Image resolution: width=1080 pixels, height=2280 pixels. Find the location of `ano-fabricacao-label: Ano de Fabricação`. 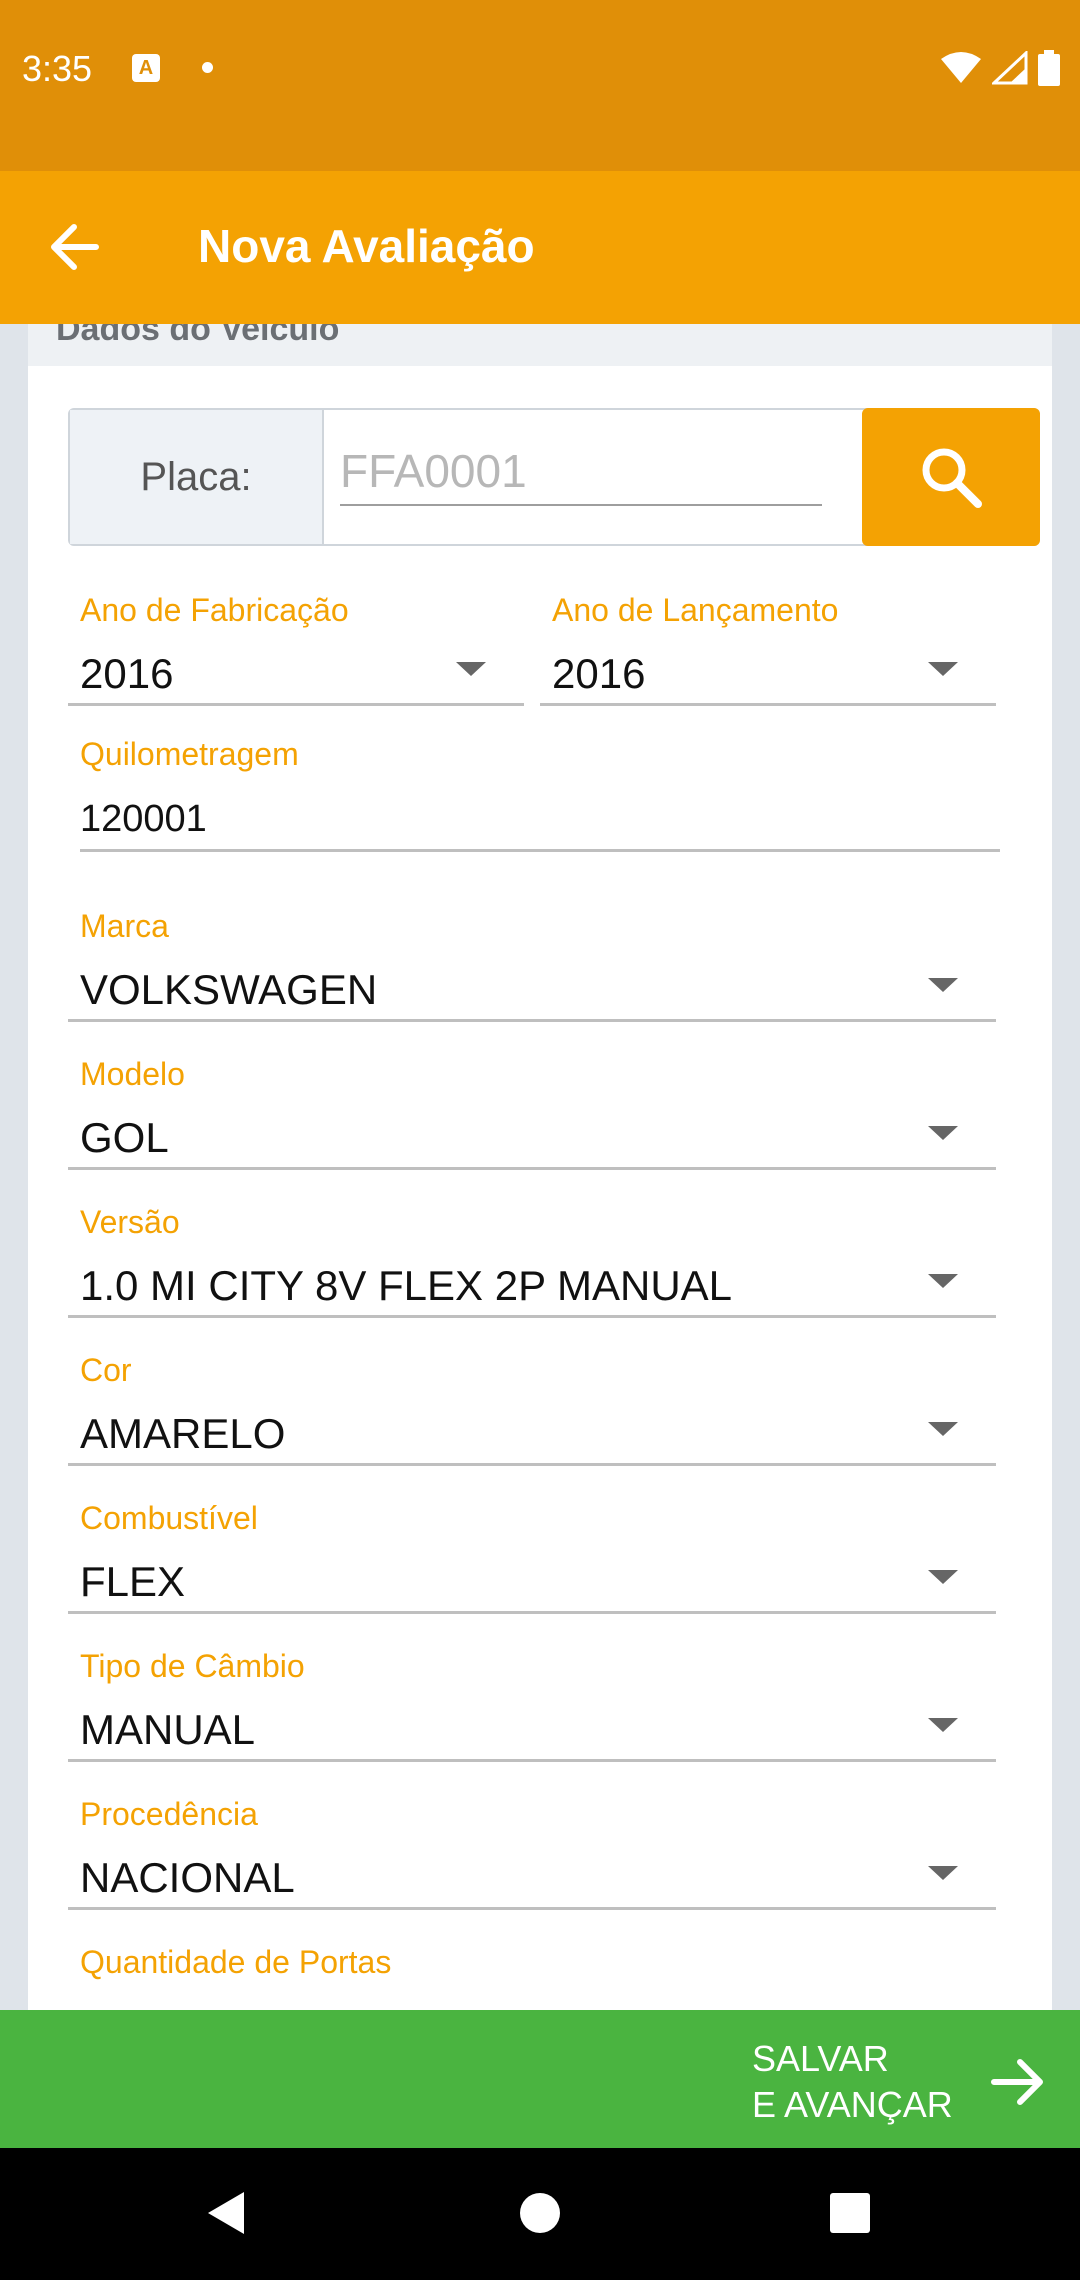

ano-fabricacao-label: Ano de Fabricação is located at coordinates (214, 610).